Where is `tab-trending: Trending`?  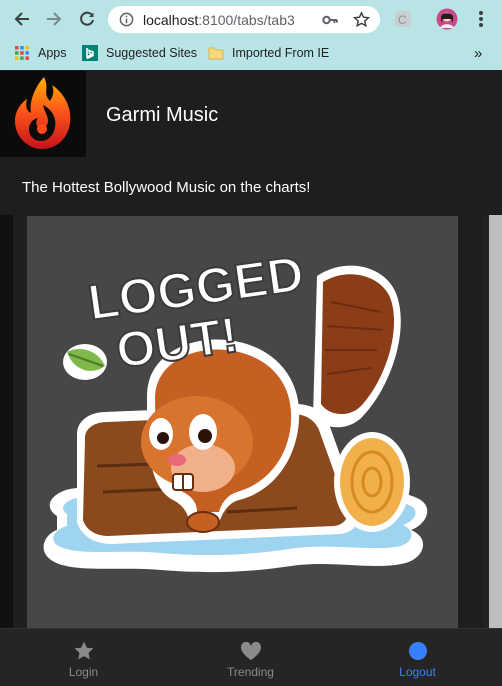 tab-trending: Trending is located at coordinates (250, 657).